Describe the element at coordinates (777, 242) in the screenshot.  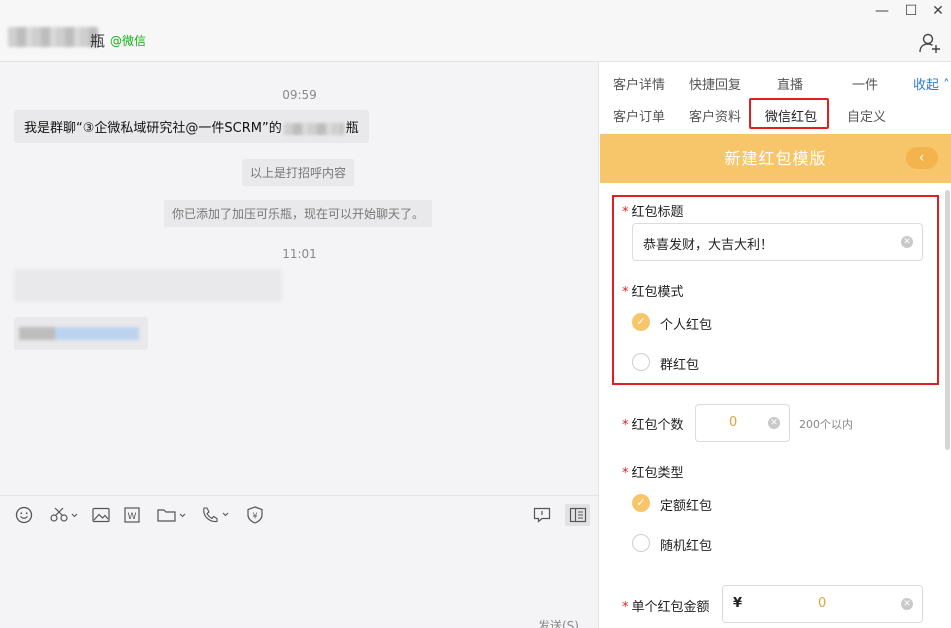
I see `red-packet-title-input: 恭喜发财，大吉大利！ ✕` at that location.